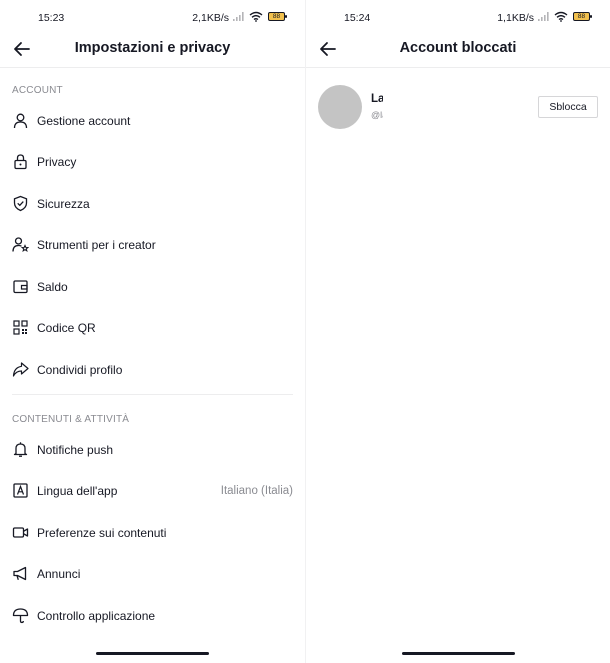 The image size is (610, 663). I want to click on blocked-handle: @la, so click(377, 115).